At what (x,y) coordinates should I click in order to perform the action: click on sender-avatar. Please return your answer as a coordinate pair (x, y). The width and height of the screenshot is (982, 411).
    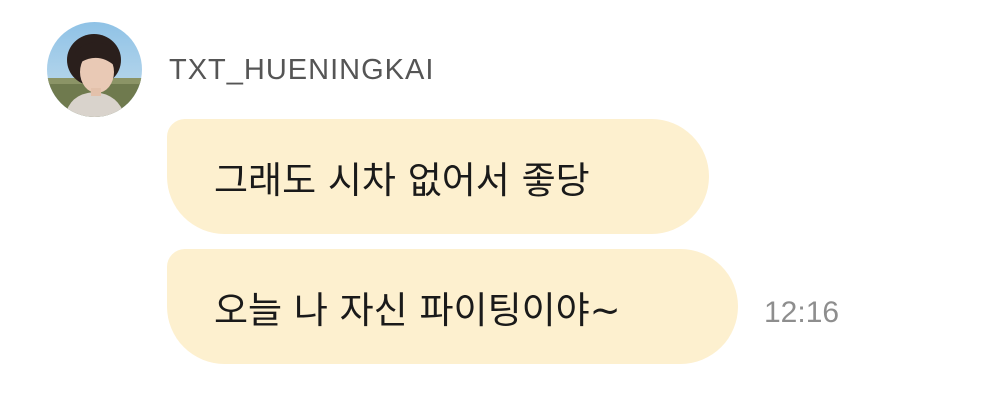
    Looking at the image, I should click on (94, 69).